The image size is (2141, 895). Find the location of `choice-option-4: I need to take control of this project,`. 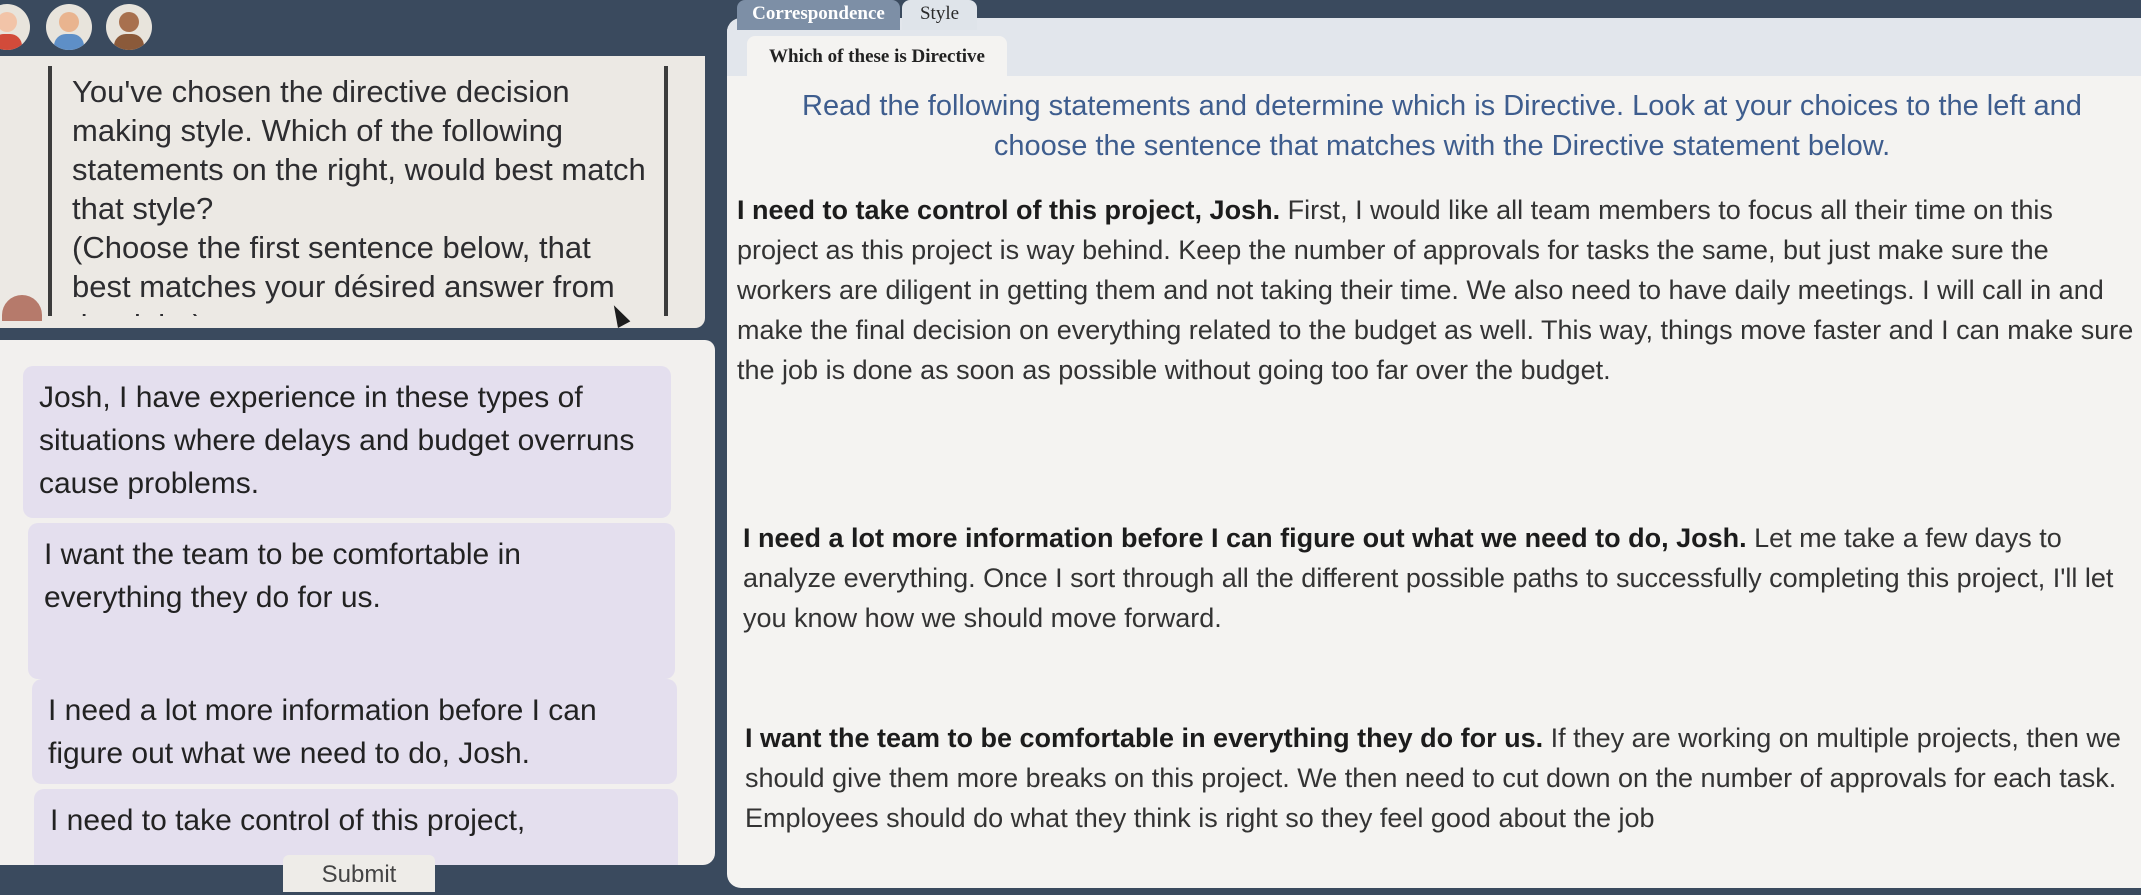

choice-option-4: I need to take control of this project, is located at coordinates (356, 827).